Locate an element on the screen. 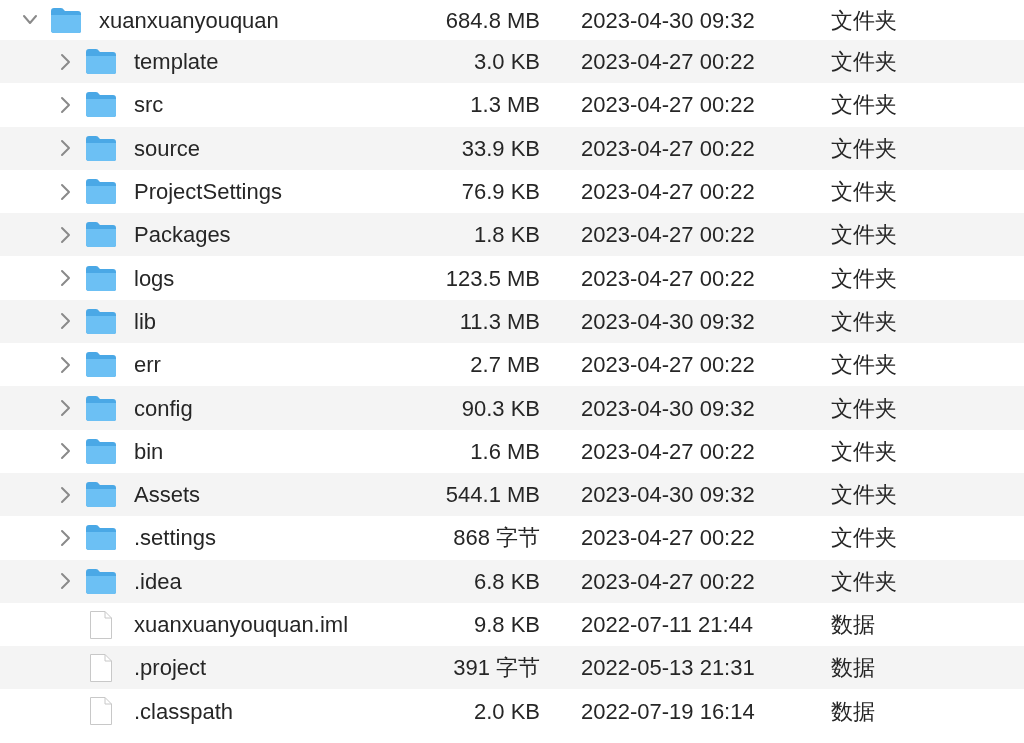 The image size is (1024, 743). file-row: source 33.9 KB 2023-04-27 00:22 文件夹 is located at coordinates (512, 148).